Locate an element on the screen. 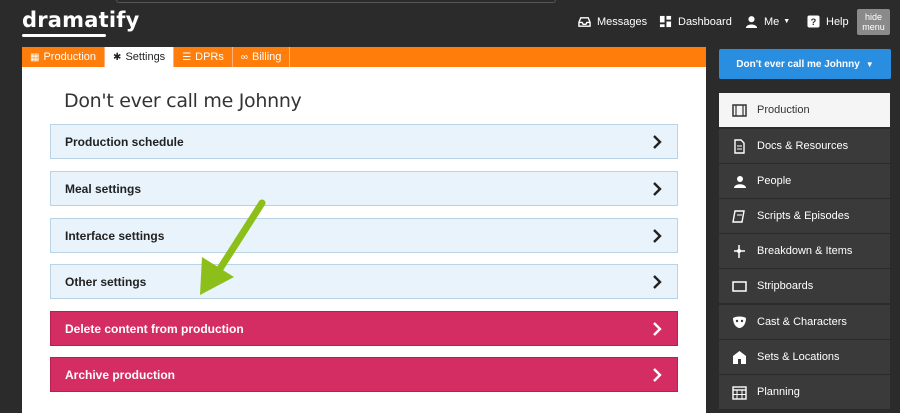 Image resolution: width=900 pixels, height=413 pixels. me-label: Me is located at coordinates (772, 21).